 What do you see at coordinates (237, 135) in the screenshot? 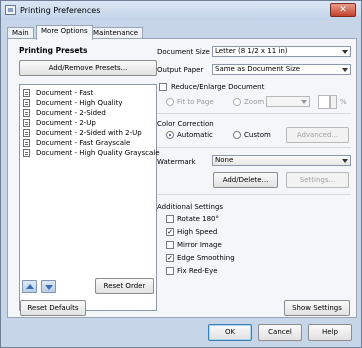
I see `custom-radio` at bounding box center [237, 135].